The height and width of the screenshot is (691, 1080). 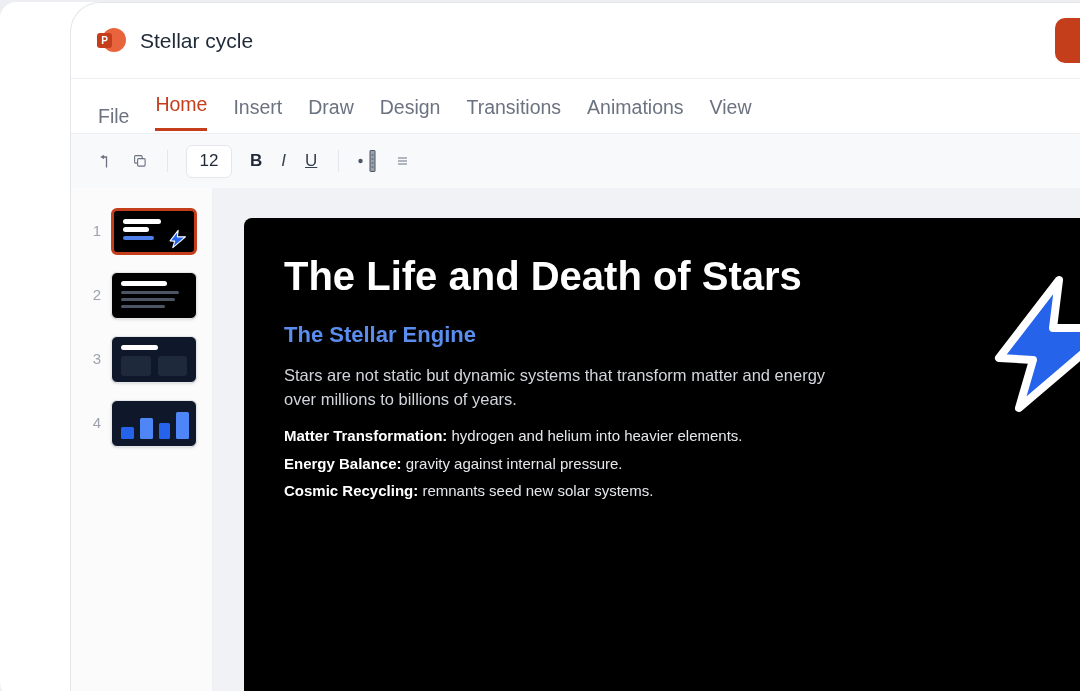 I want to click on italic-button: I, so click(x=283, y=161).